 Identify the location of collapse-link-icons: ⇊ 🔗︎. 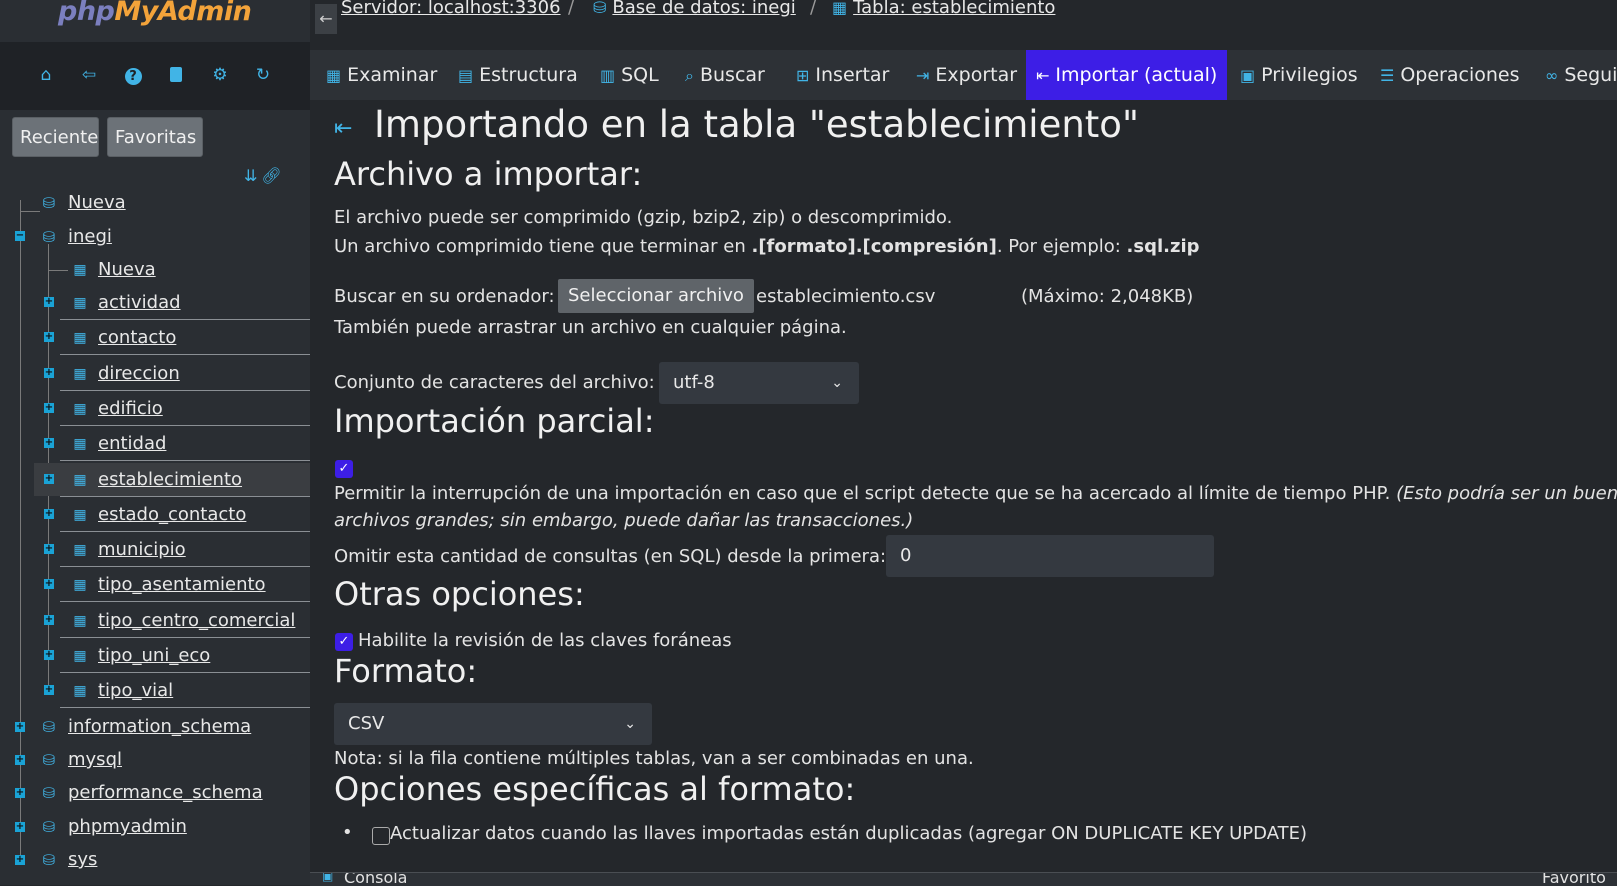
(263, 175).